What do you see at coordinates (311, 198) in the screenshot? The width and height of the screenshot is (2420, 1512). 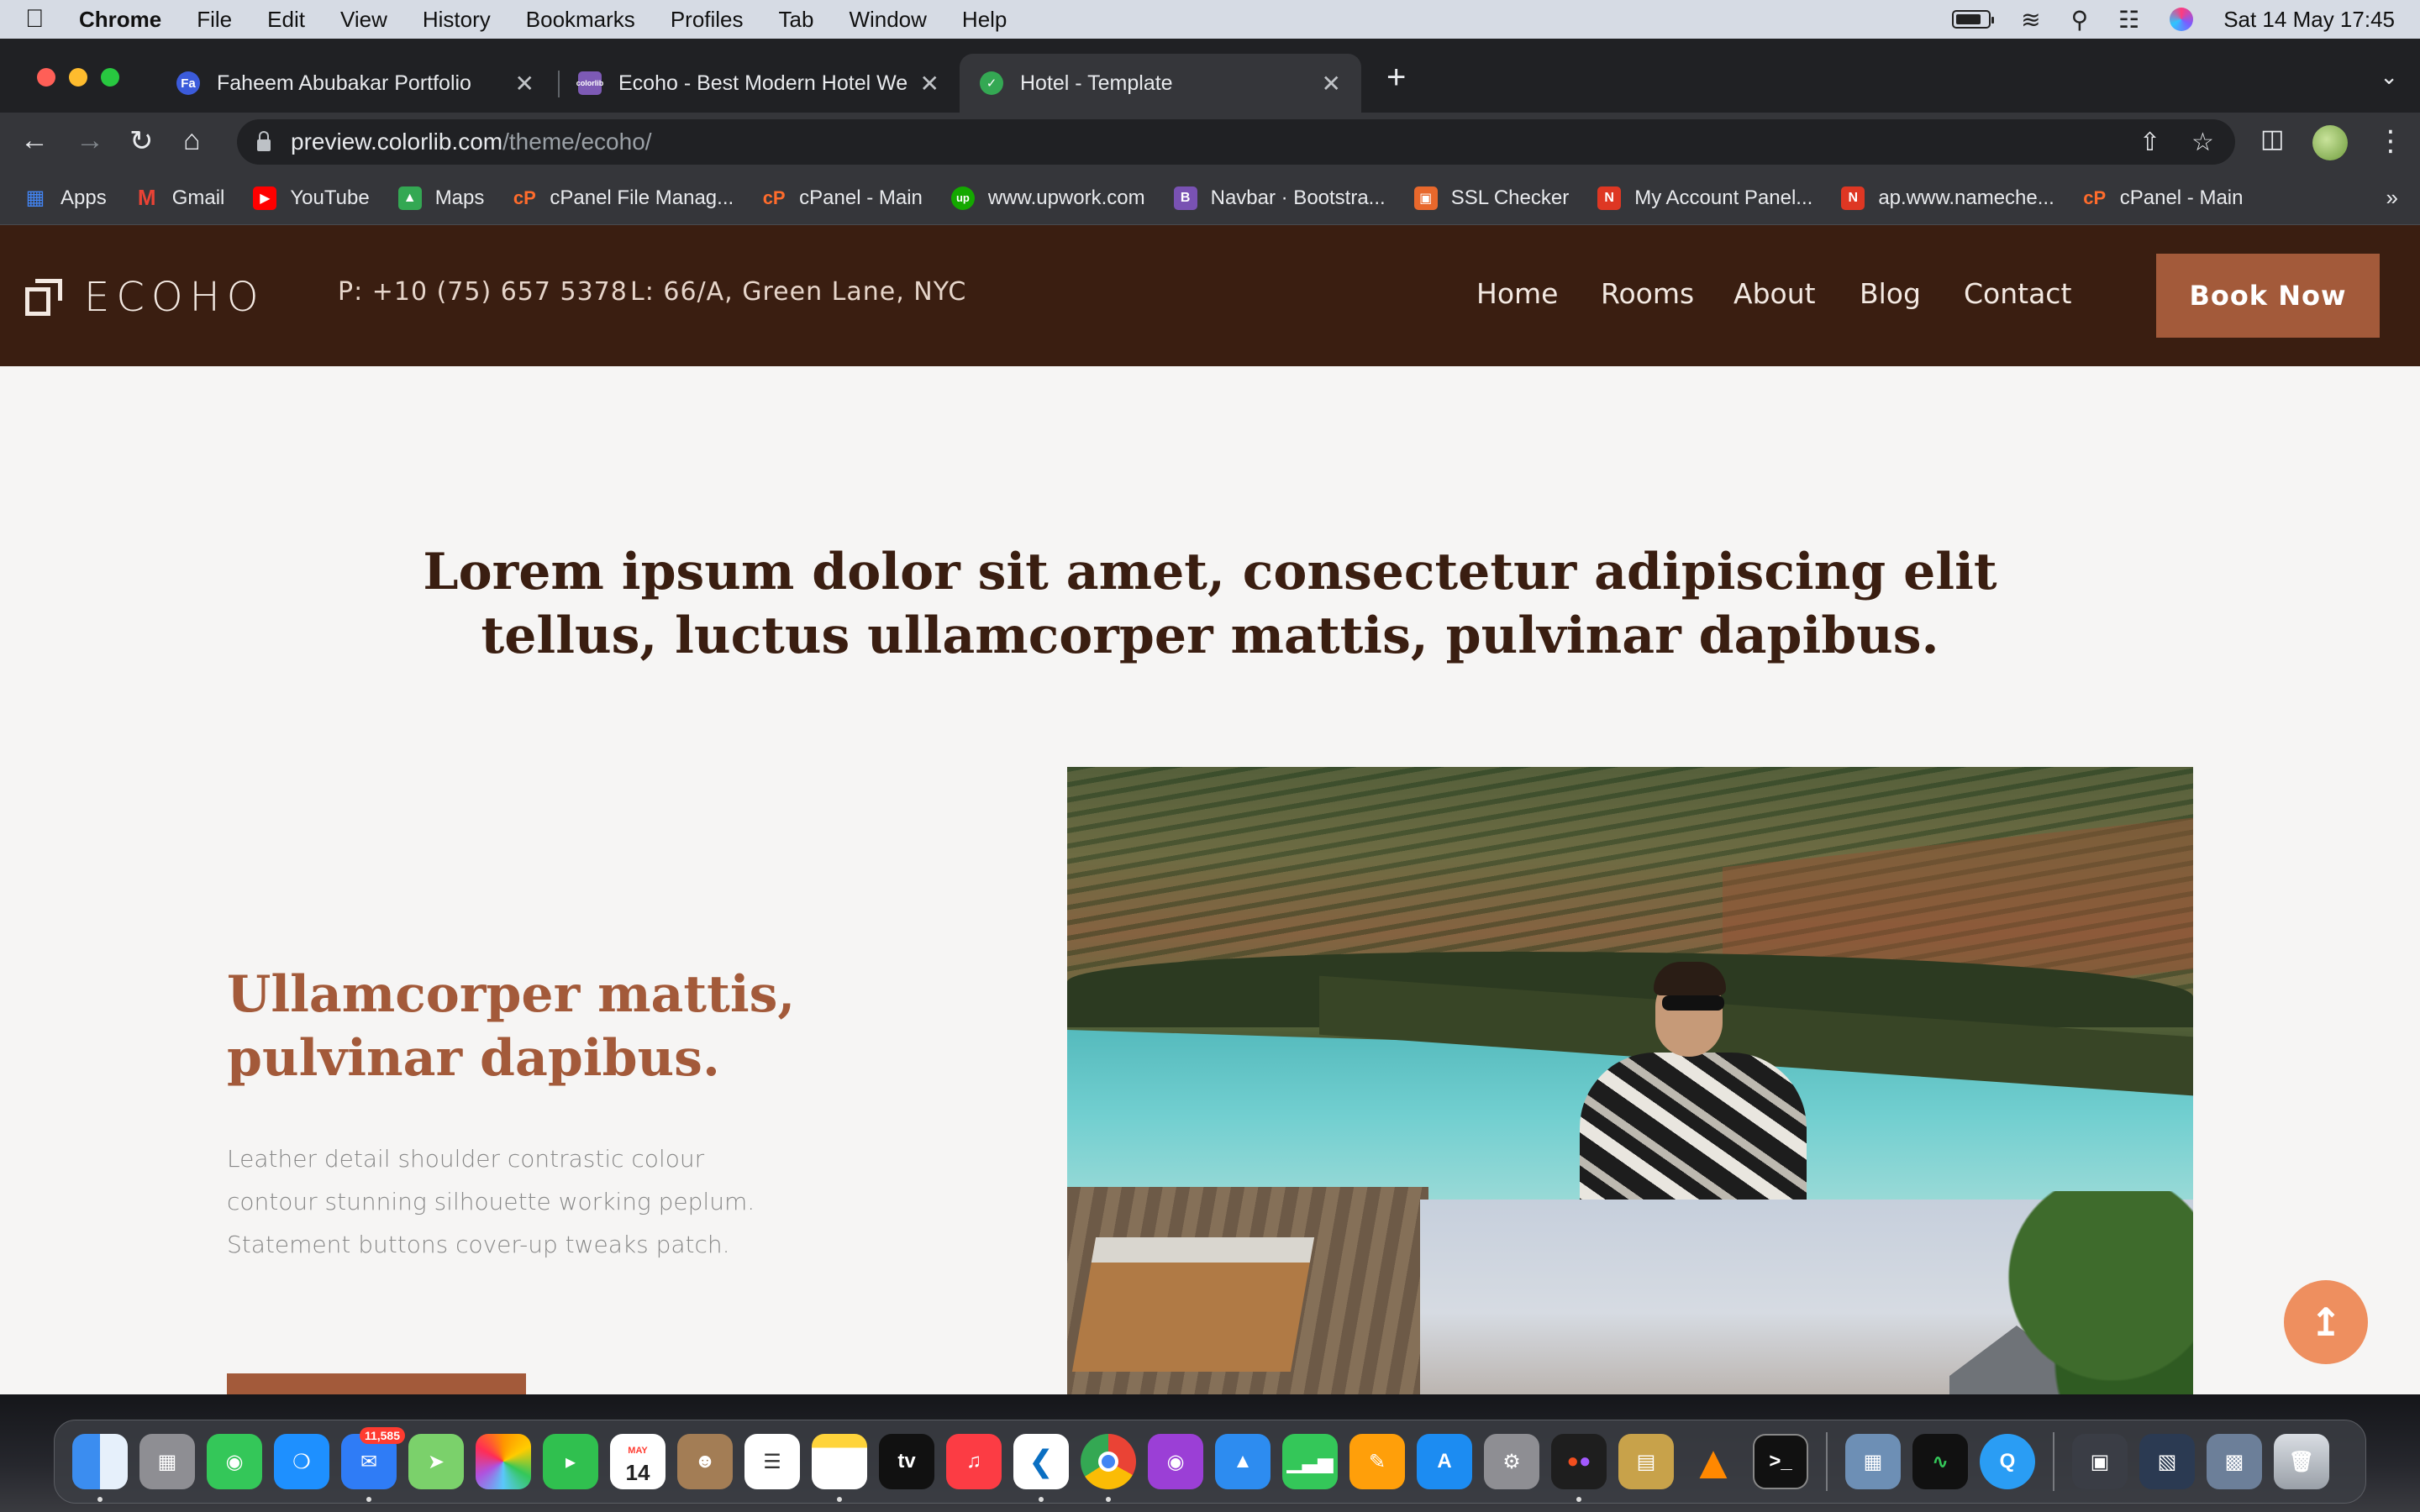 I see `bookmark-youtube: ▶ YouTube` at bounding box center [311, 198].